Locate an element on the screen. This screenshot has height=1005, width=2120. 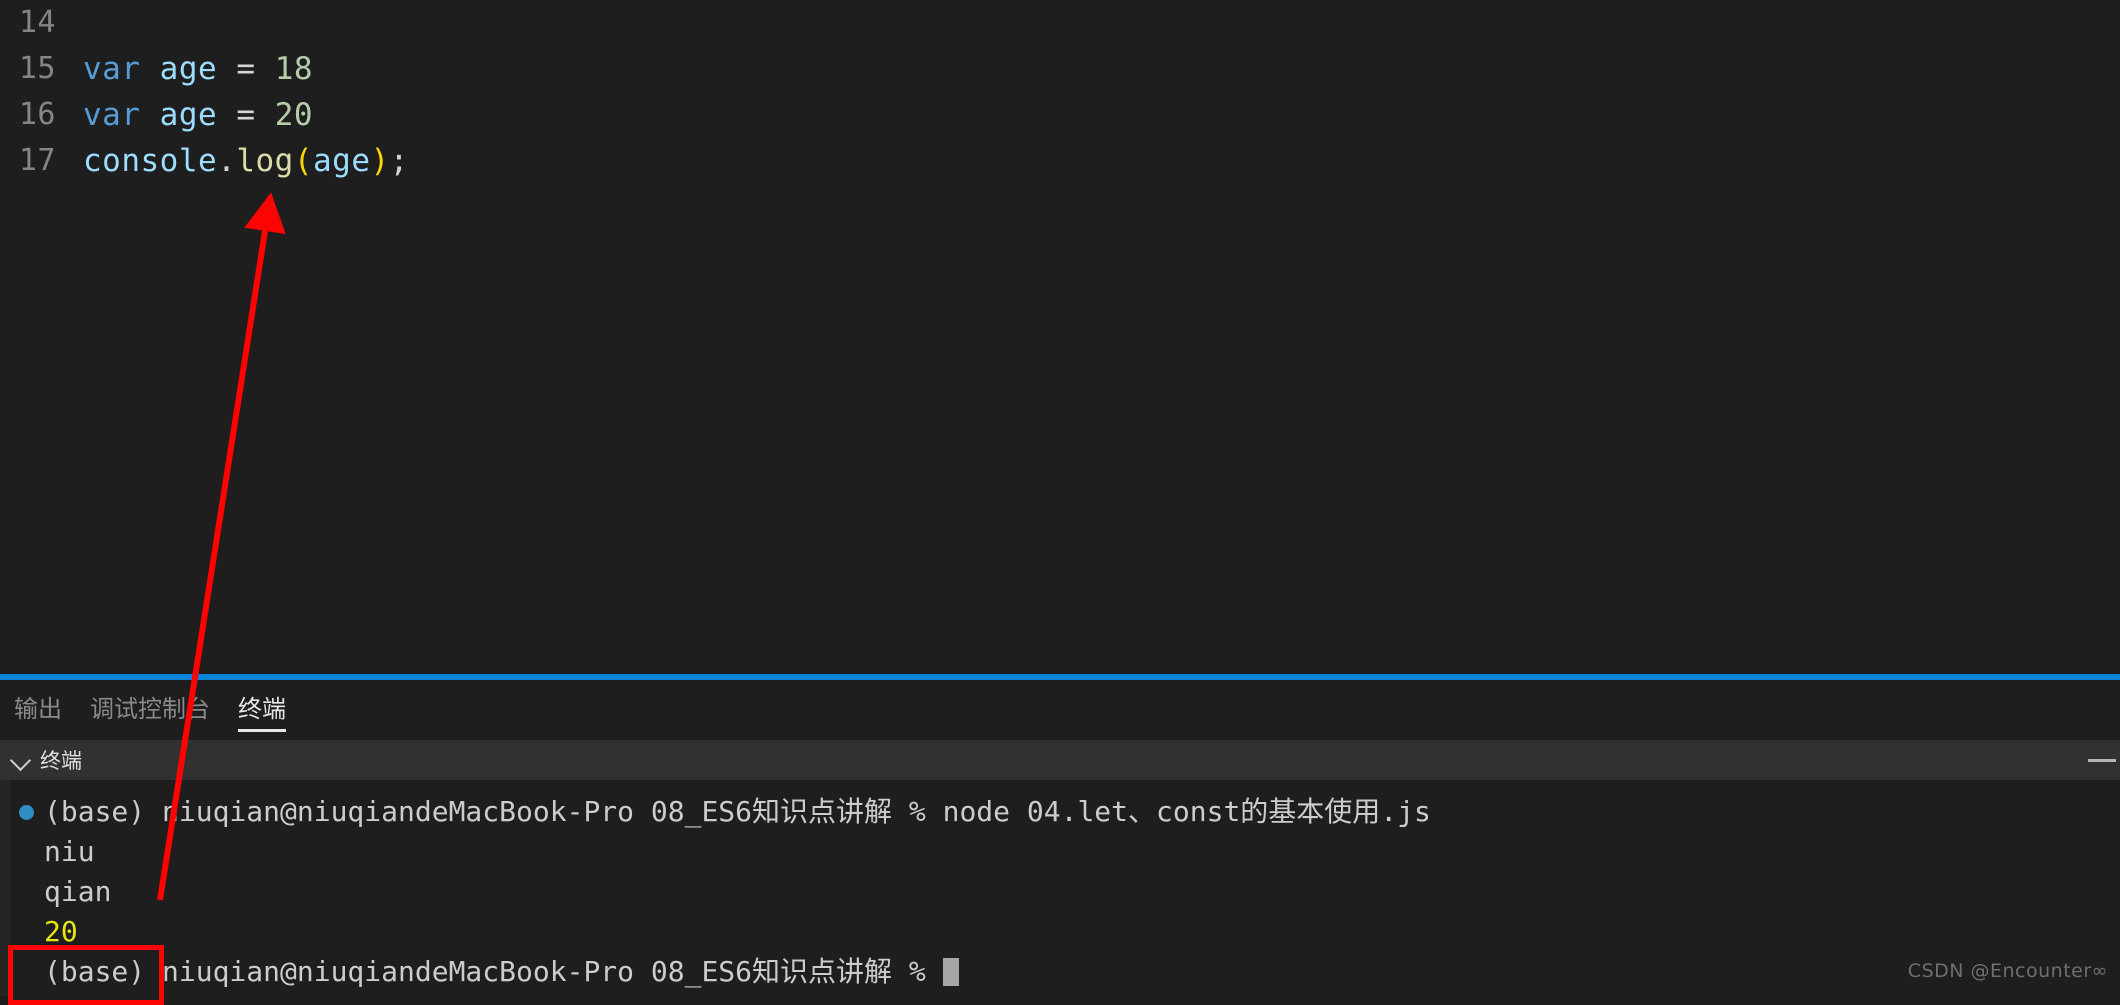
code-line: 14 is located at coordinates (1060, 23).